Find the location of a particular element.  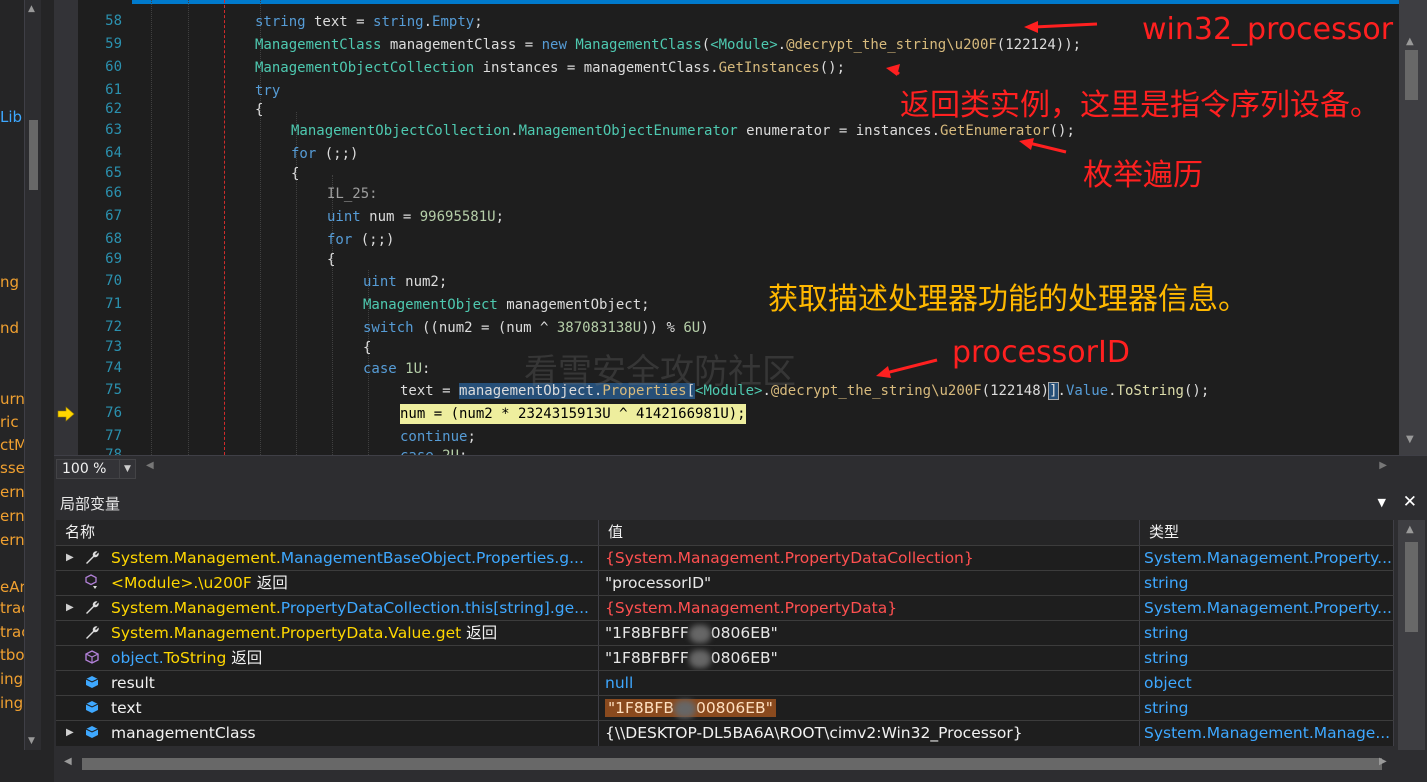

code-line-78: case 2U: is located at coordinates (433, 450).